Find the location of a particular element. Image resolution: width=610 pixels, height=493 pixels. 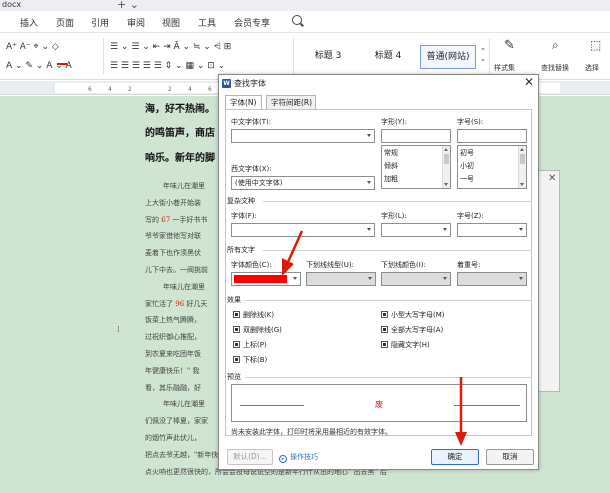

complex-font-label: 字体(F): is located at coordinates (244, 216).